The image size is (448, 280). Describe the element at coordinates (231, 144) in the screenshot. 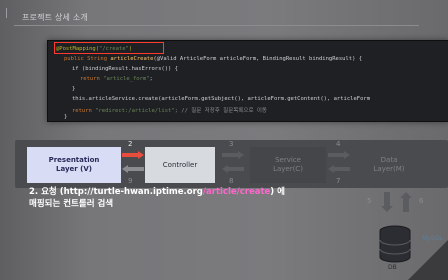

I see `step-number-3: 3` at that location.